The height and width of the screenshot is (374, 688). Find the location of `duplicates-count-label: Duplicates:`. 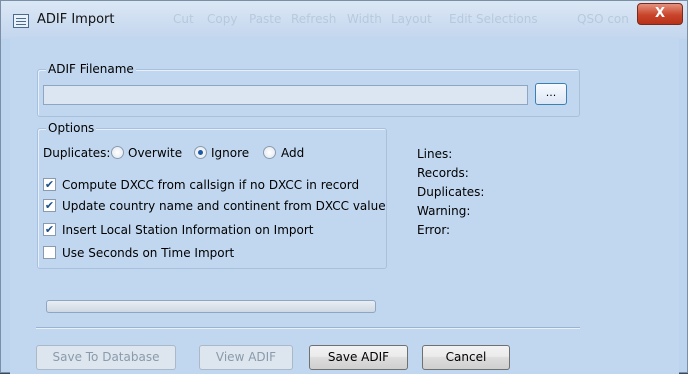

duplicates-count-label: Duplicates: is located at coordinates (451, 192).